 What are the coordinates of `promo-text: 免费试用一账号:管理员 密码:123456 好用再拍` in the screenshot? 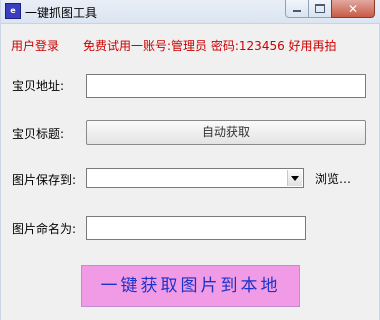 It's located at (210, 46).